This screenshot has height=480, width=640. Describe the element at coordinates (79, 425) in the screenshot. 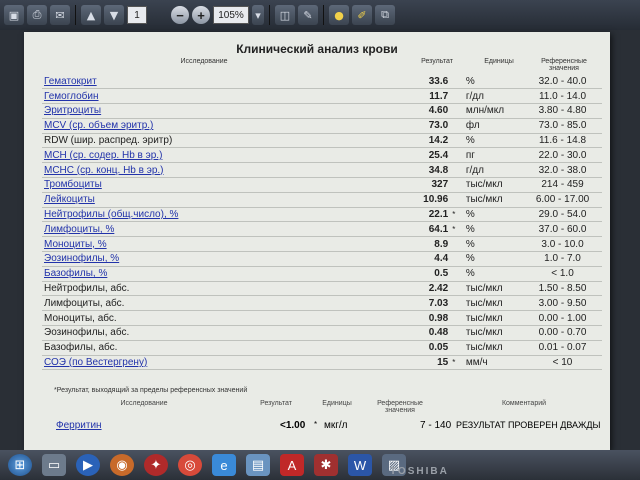

I see `ferritin-link: Ферритин` at that location.